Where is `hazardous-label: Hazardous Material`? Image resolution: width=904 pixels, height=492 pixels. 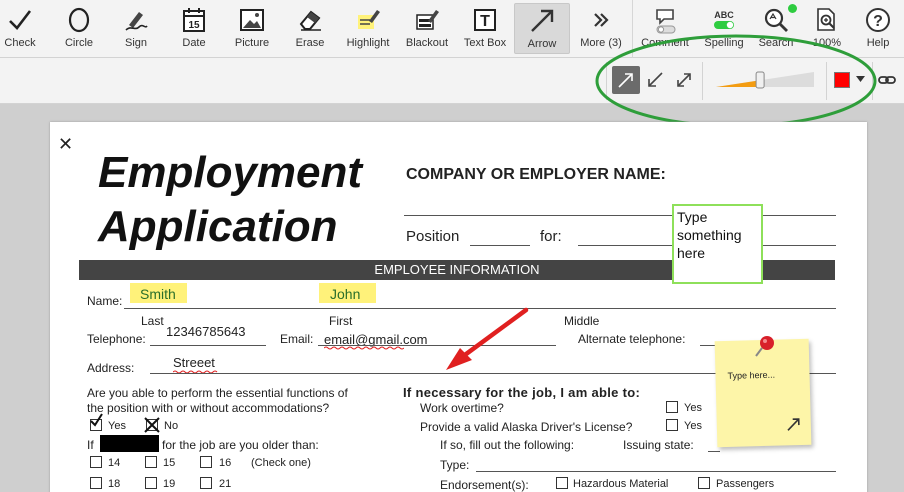 hazardous-label: Hazardous Material is located at coordinates (621, 484).